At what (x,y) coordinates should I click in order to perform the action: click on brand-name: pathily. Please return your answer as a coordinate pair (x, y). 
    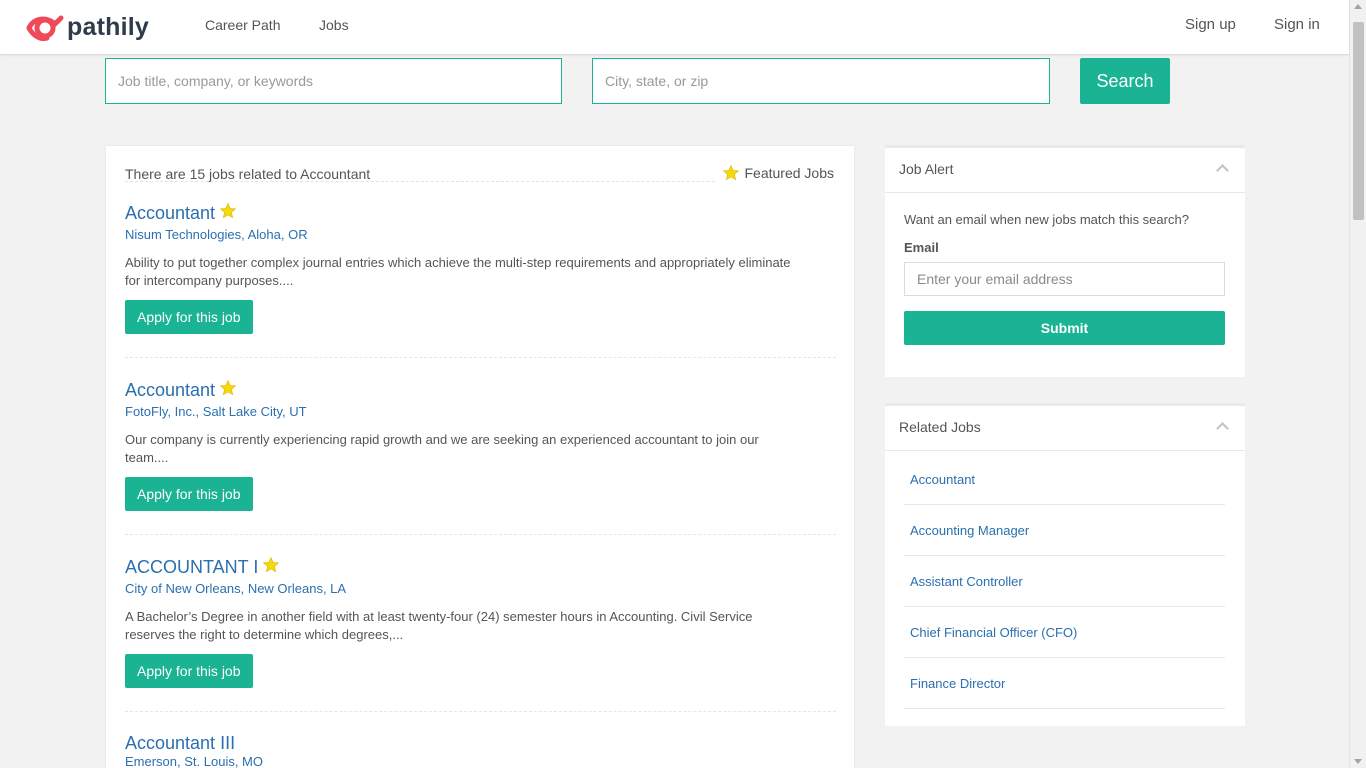
    Looking at the image, I should click on (108, 26).